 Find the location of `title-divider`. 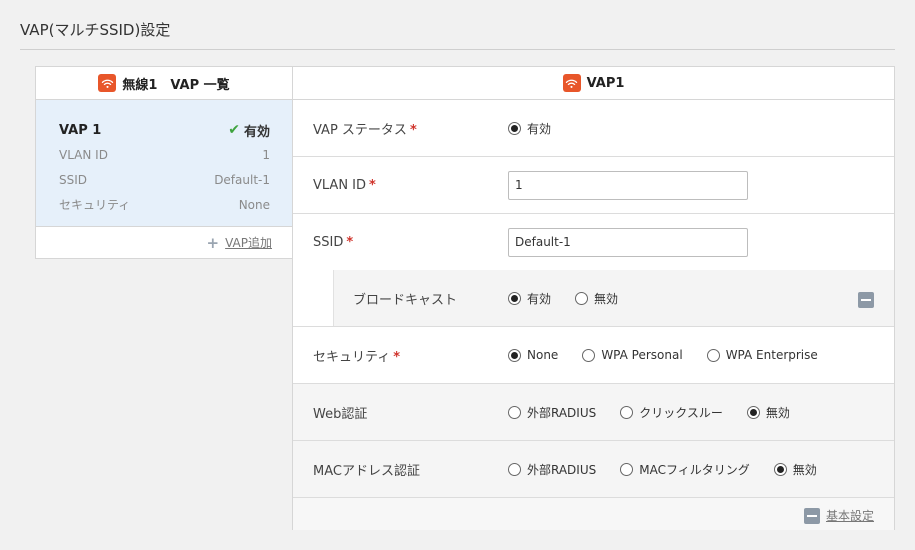

title-divider is located at coordinates (457, 49).